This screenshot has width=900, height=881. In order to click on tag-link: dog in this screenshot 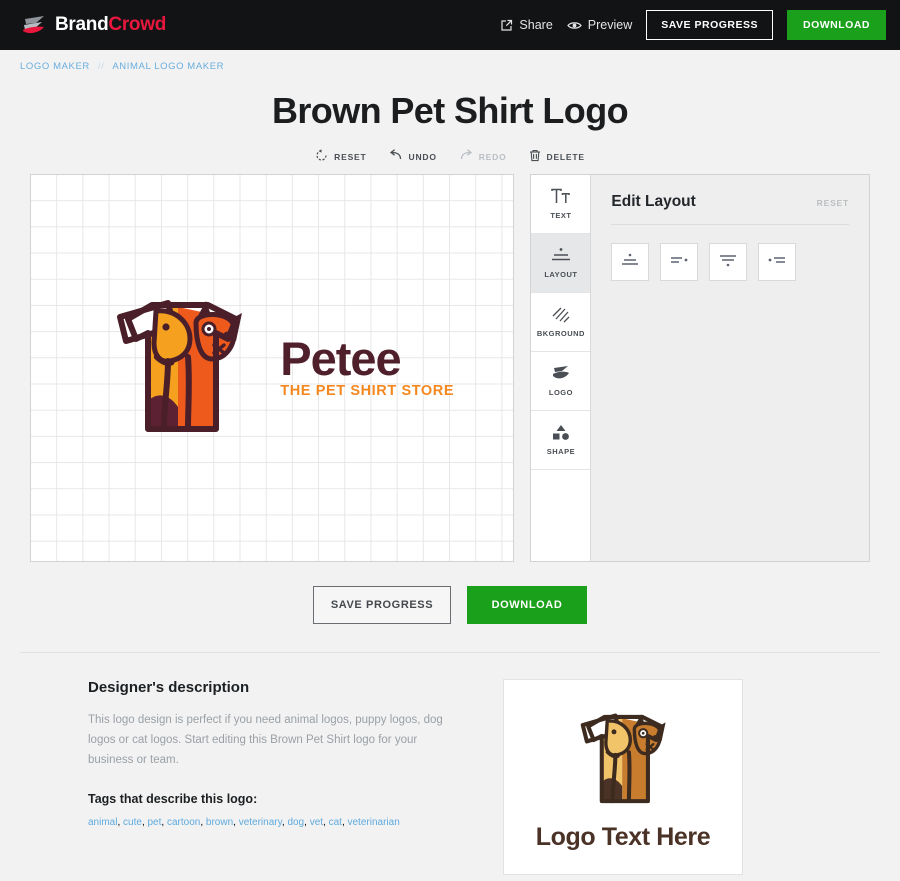, I will do `click(295, 822)`.